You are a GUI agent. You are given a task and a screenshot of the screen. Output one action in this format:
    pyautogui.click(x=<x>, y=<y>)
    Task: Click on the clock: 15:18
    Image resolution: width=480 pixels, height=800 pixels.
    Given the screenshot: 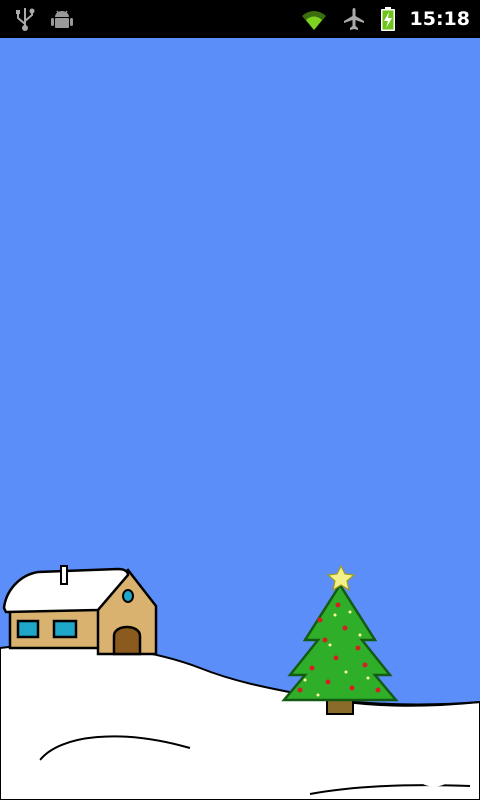 What is the action you would take?
    pyautogui.click(x=439, y=19)
    